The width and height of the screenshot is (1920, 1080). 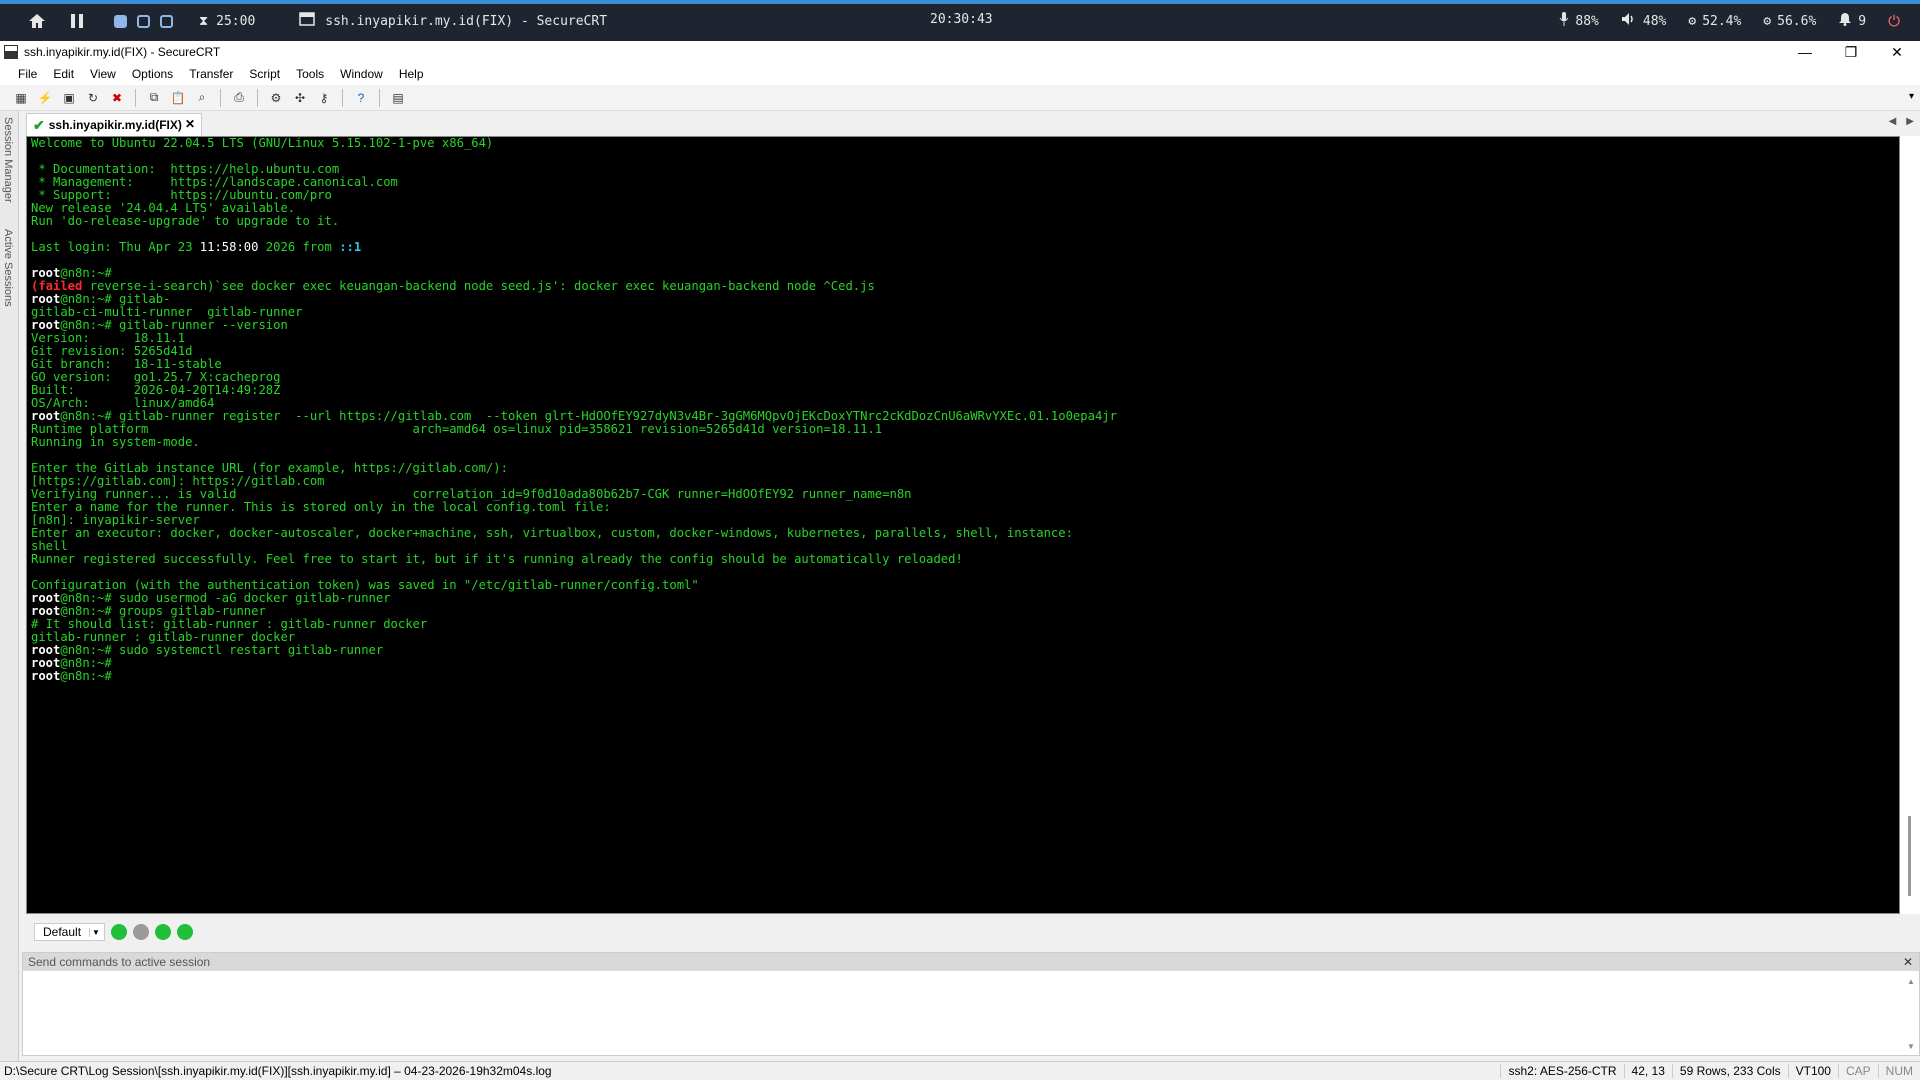 What do you see at coordinates (1805, 52) in the screenshot?
I see `minimize-button: —` at bounding box center [1805, 52].